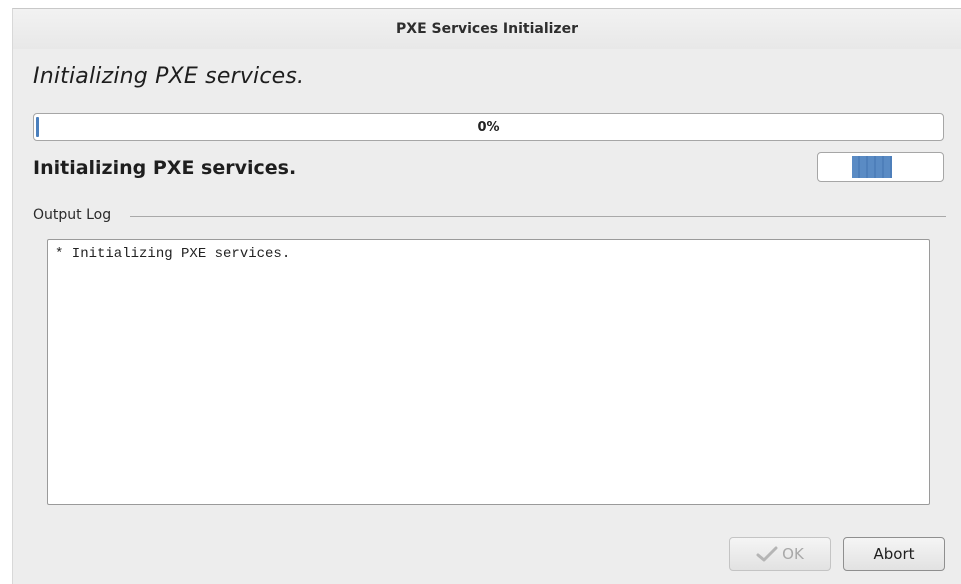 Image resolution: width=961 pixels, height=584 pixels. Describe the element at coordinates (872, 167) in the screenshot. I see `activity-indicator-block` at that location.